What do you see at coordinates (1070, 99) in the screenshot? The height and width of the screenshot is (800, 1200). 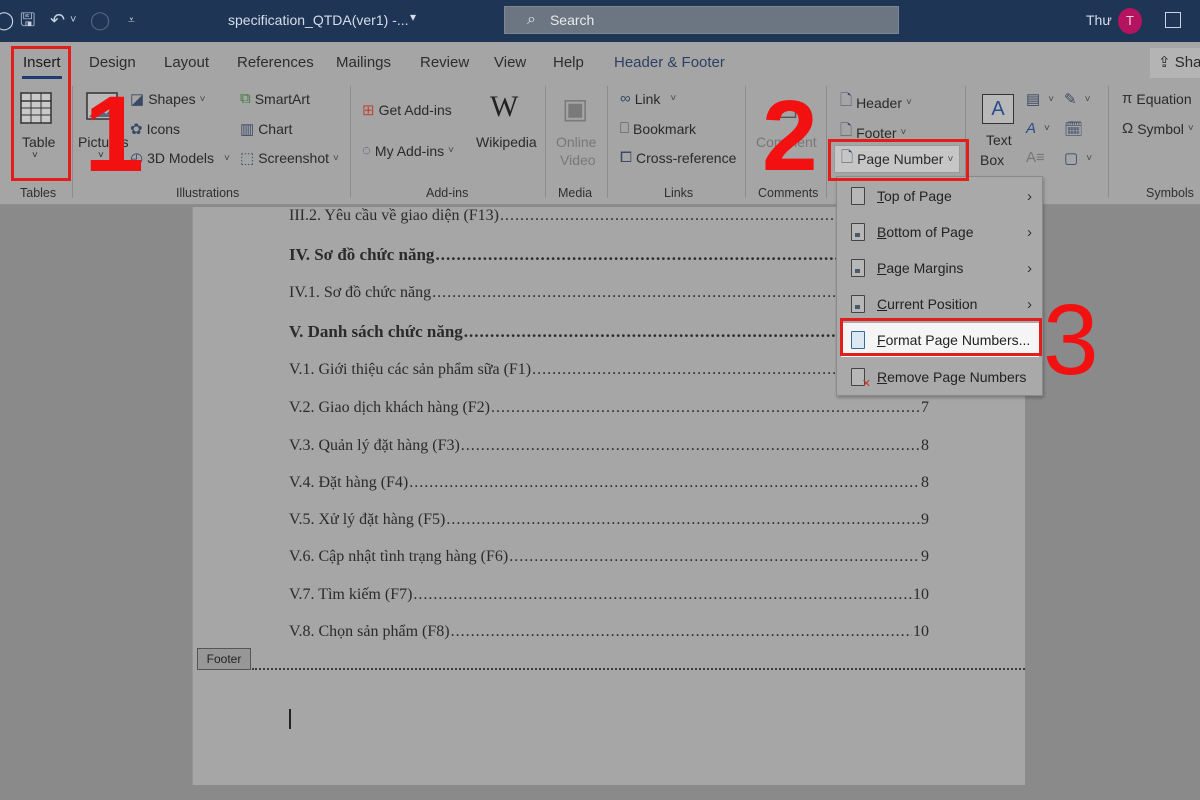 I see `signature-line-icon: ✎` at bounding box center [1070, 99].